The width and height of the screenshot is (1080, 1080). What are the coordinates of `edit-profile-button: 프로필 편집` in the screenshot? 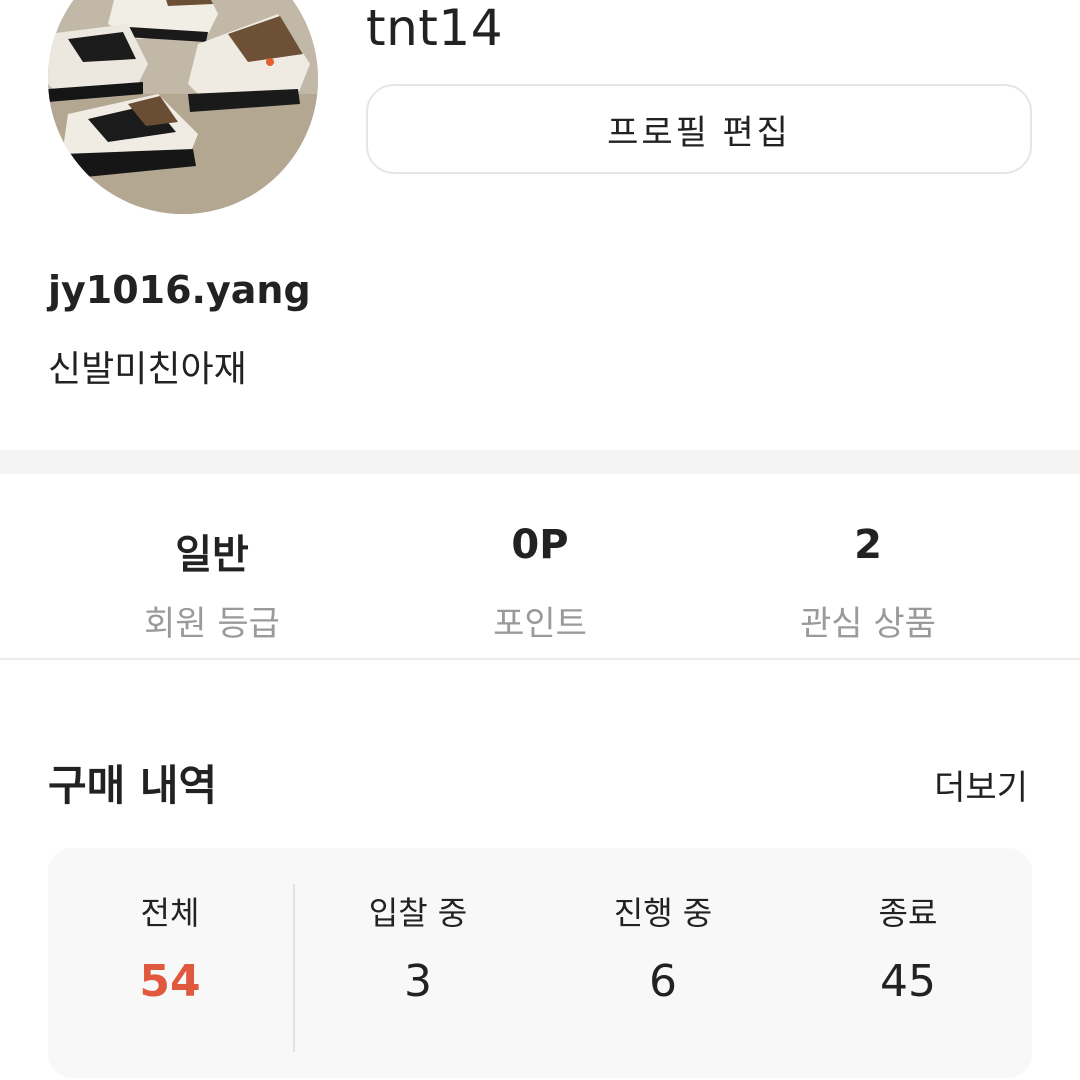 It's located at (699, 129).